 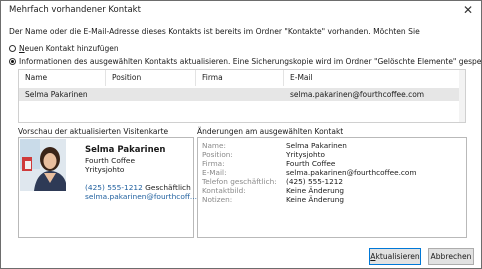 I want to click on change-value: Yritysjohto, so click(x=305, y=154).